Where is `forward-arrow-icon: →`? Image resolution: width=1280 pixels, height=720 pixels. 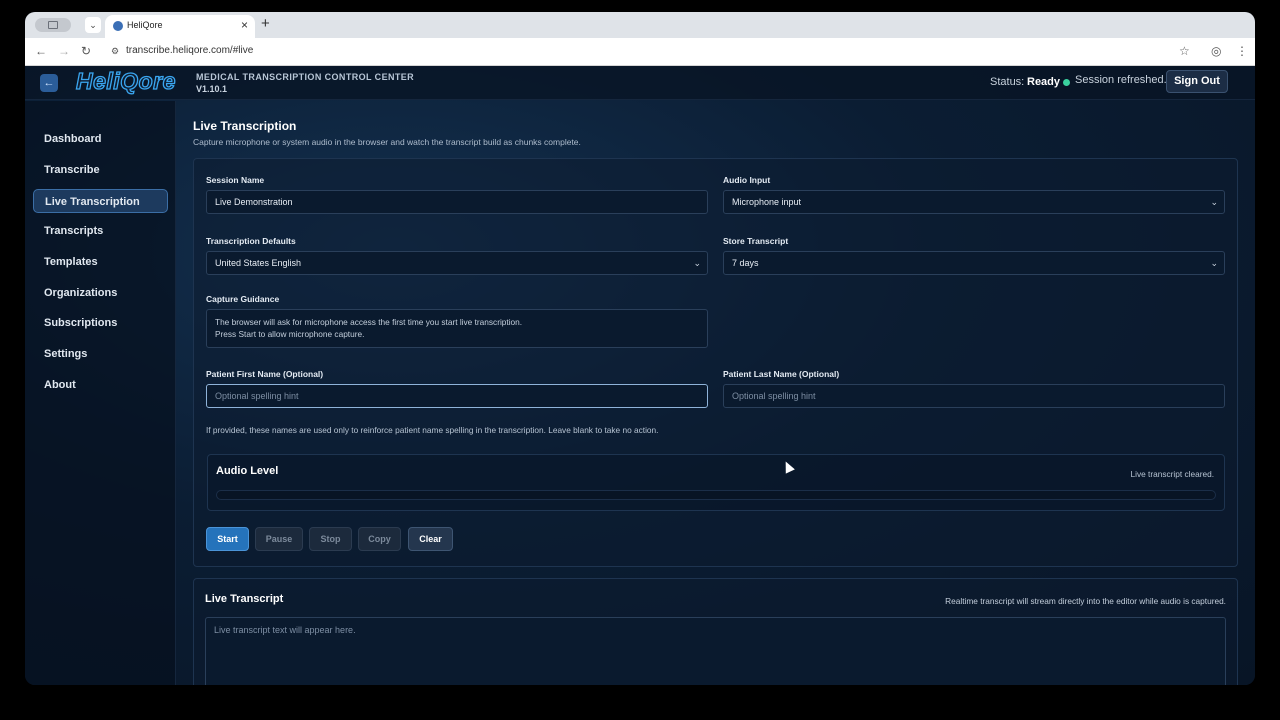
forward-arrow-icon: → is located at coordinates (64, 51).